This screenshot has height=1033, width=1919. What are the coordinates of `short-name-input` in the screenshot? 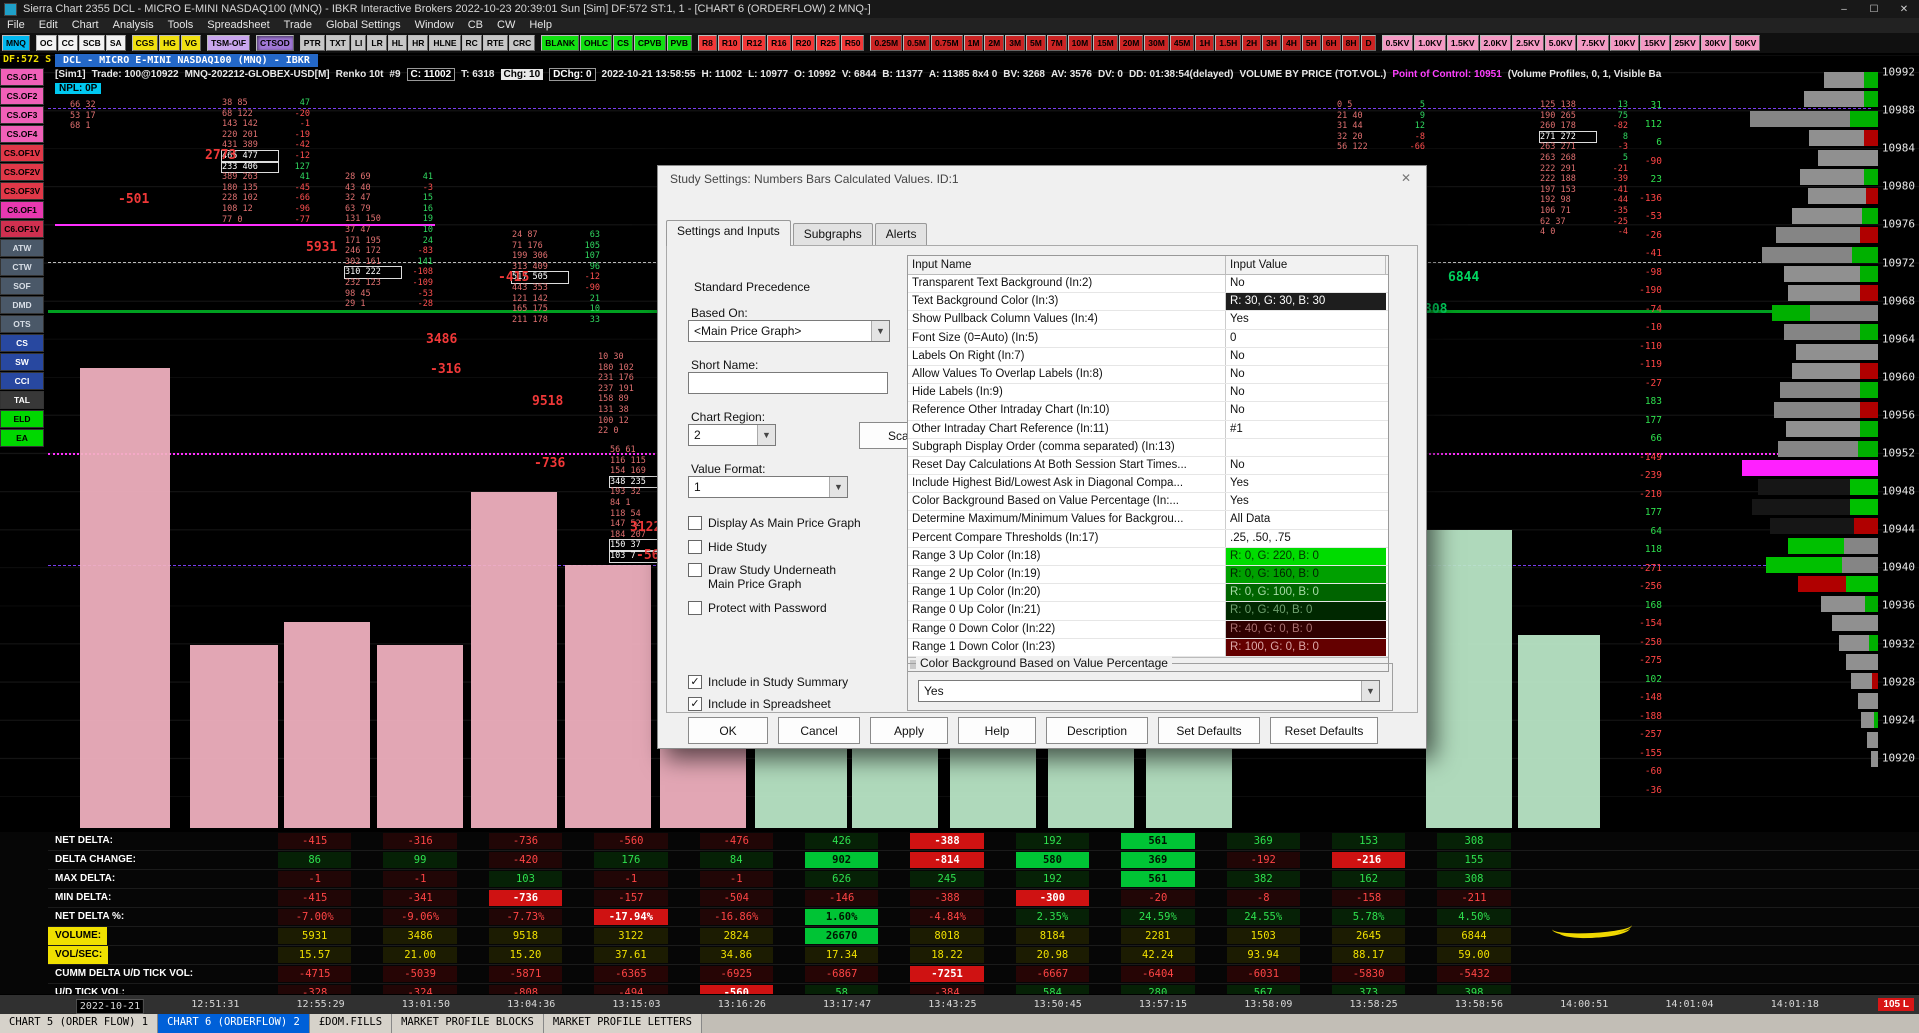 It's located at (788, 383).